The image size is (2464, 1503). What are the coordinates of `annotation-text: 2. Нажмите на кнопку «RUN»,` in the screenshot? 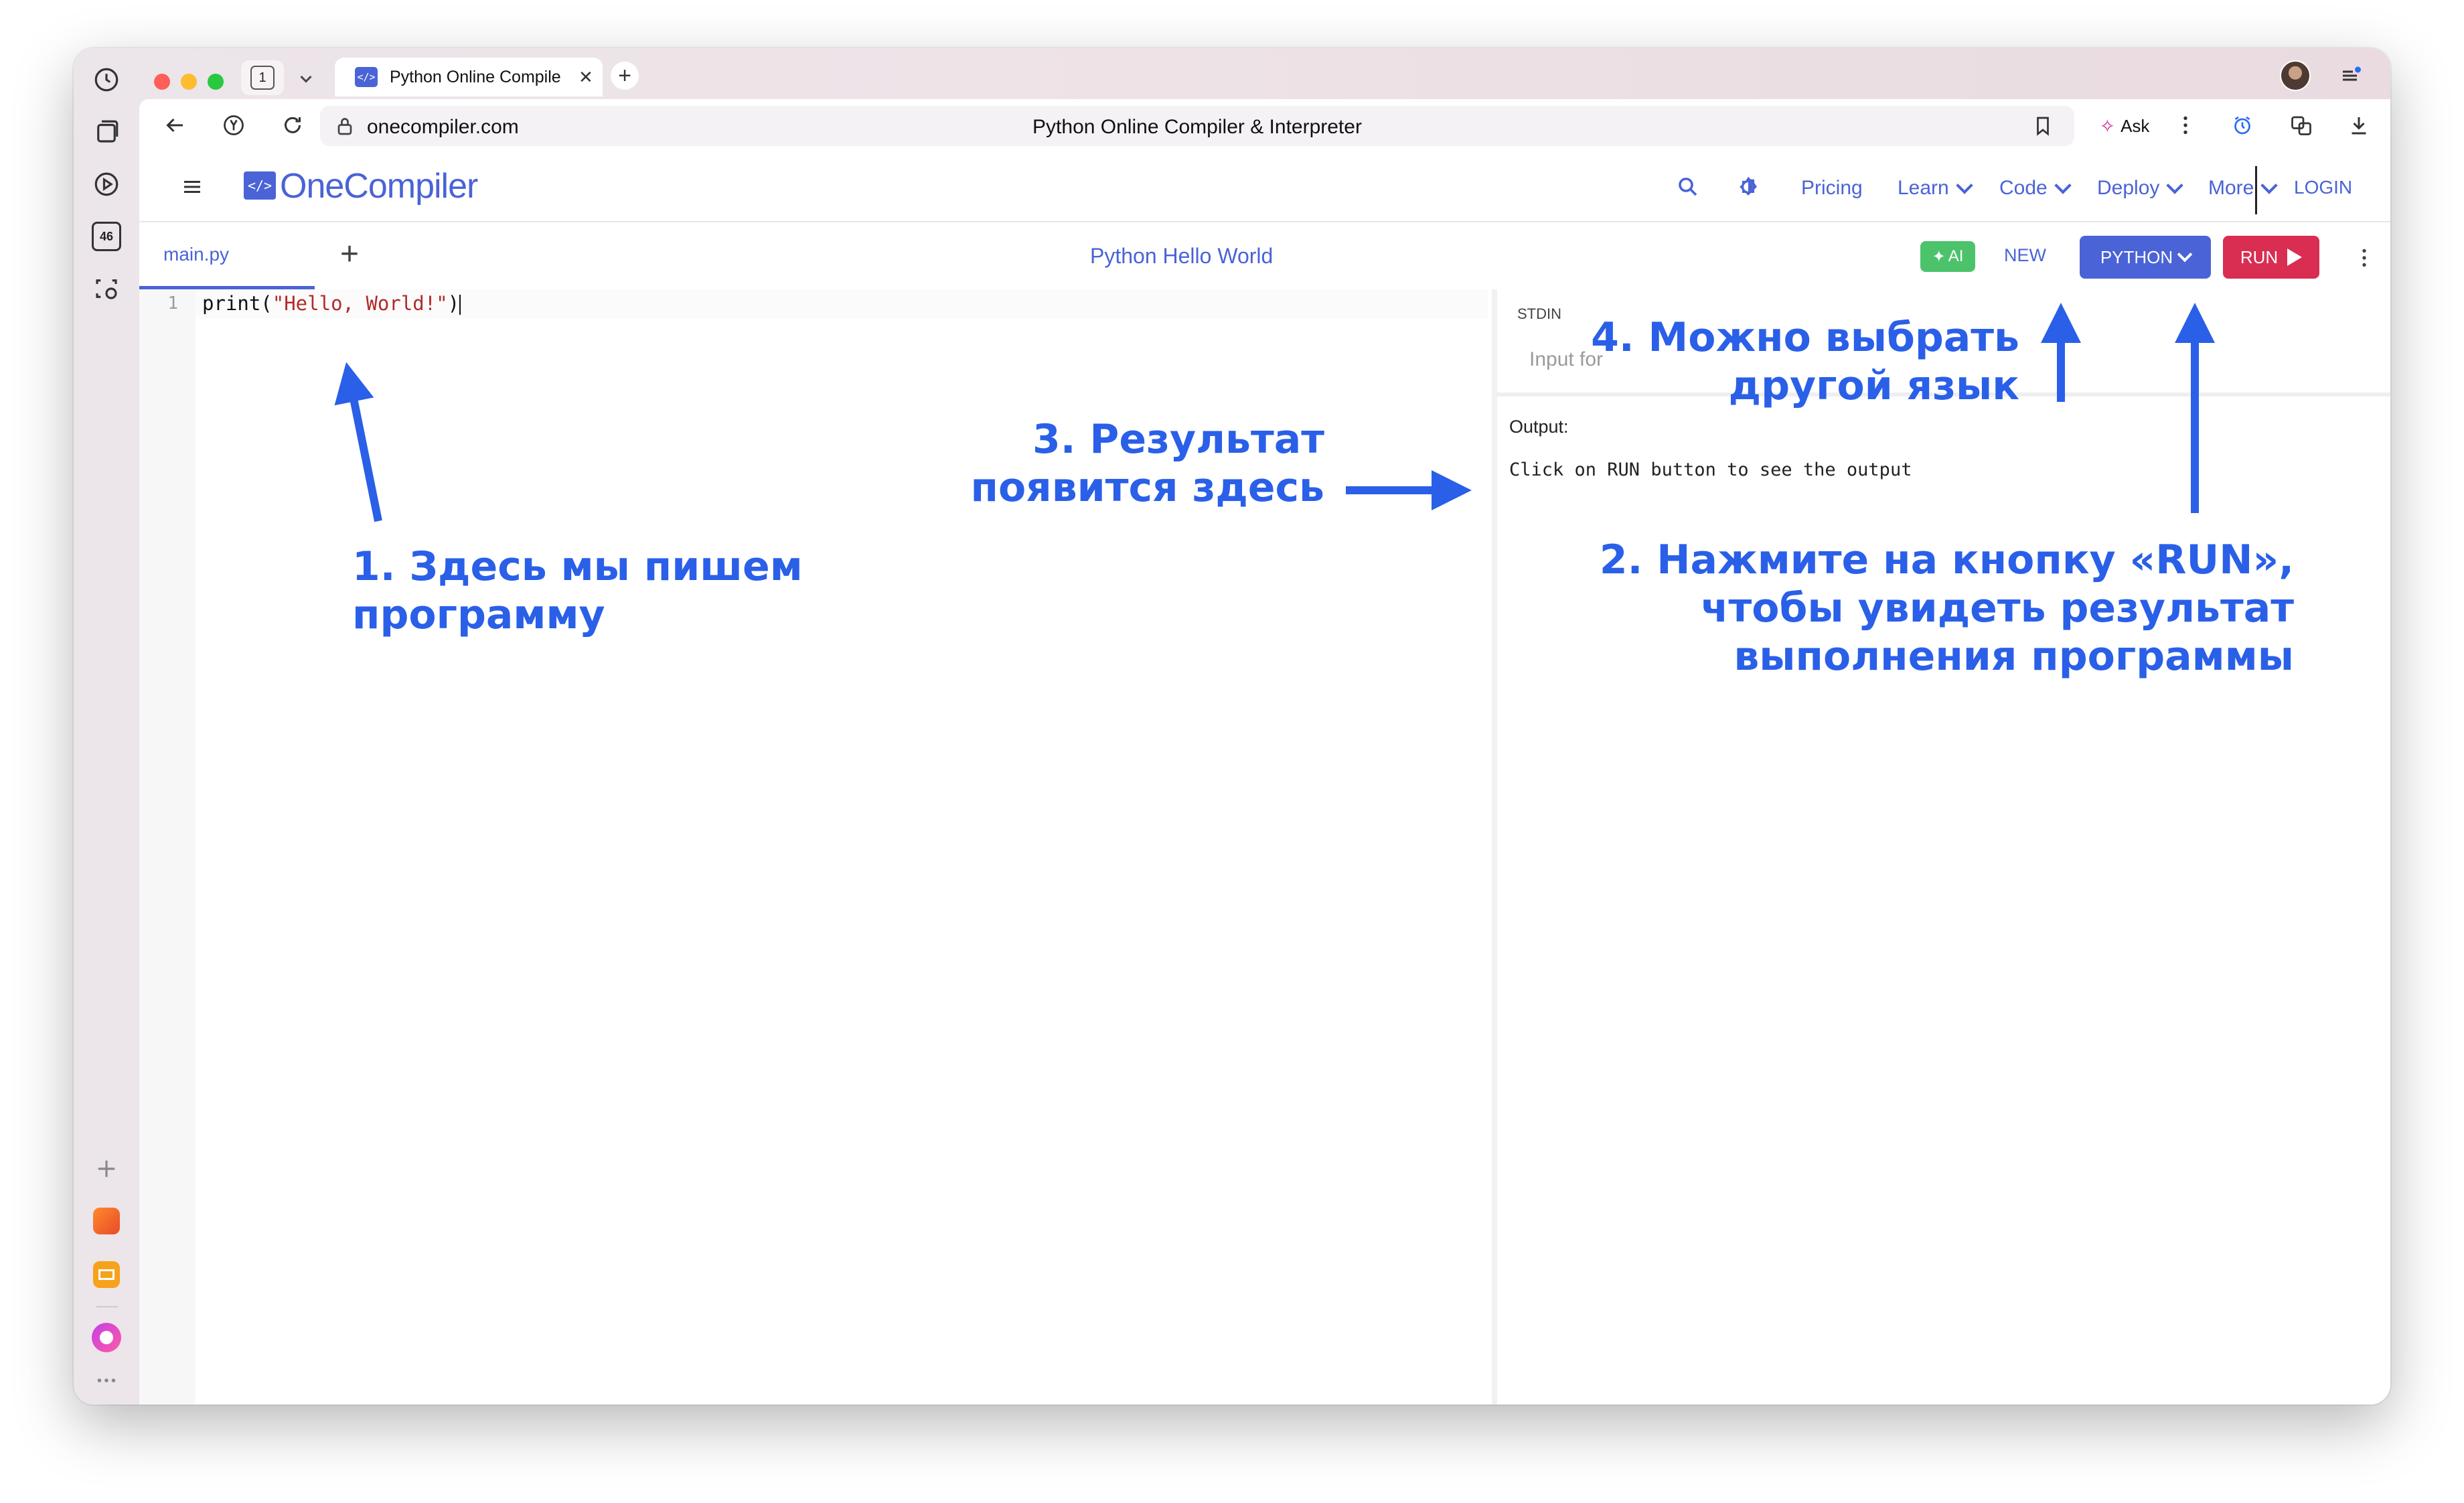 It's located at (1946, 559).